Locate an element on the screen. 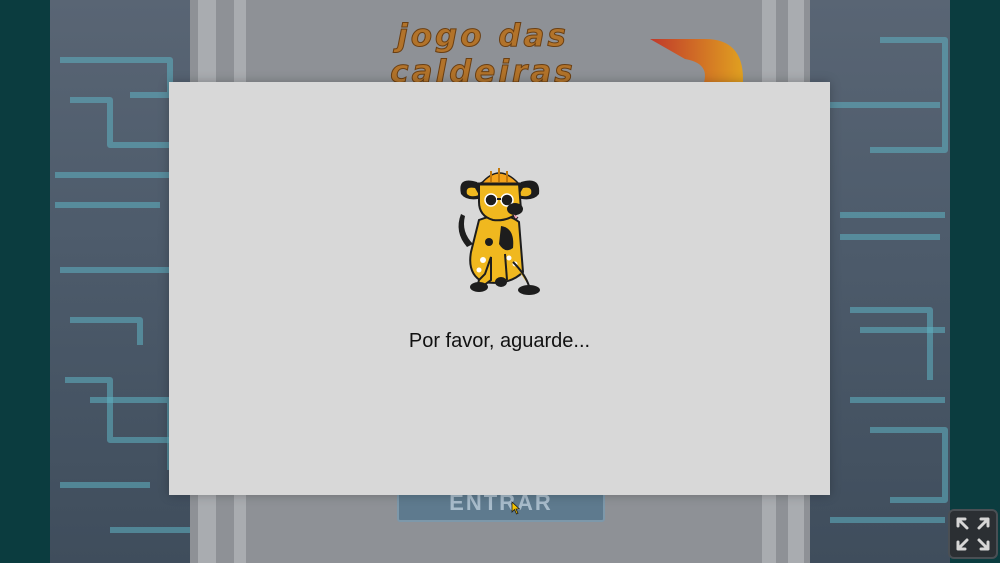 This screenshot has width=1000, height=563. expand-icon is located at coordinates (973, 534).